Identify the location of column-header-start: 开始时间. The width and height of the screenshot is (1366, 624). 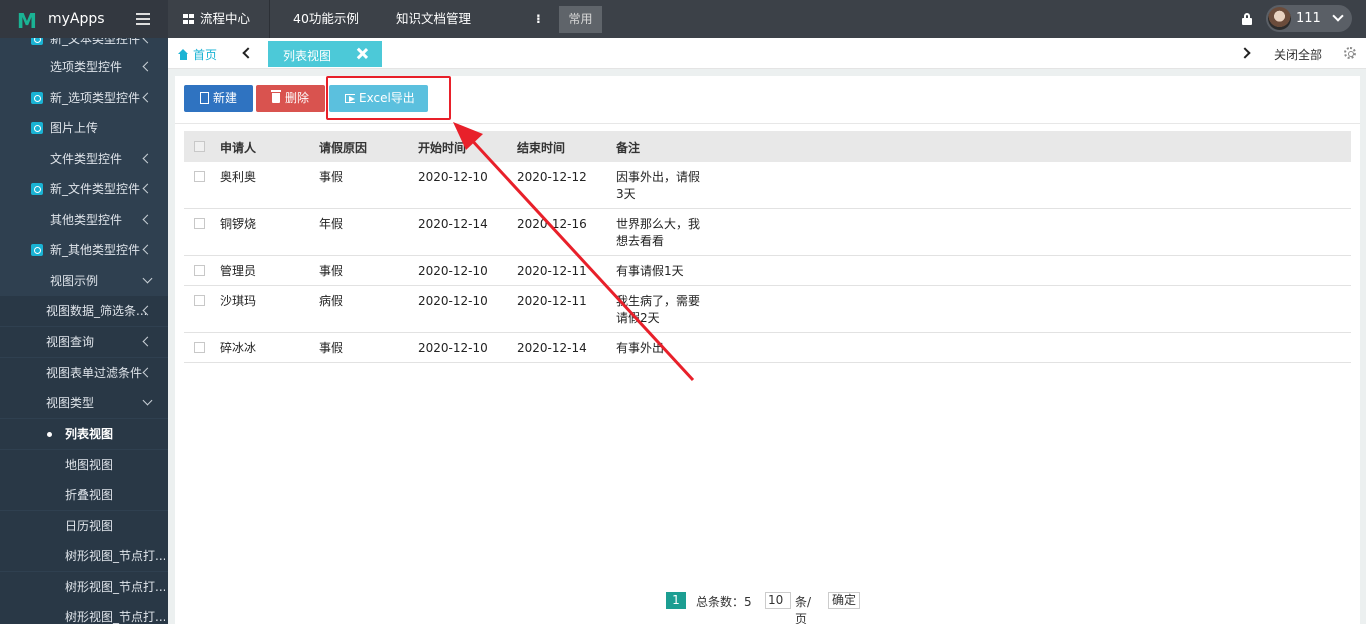
(442, 147).